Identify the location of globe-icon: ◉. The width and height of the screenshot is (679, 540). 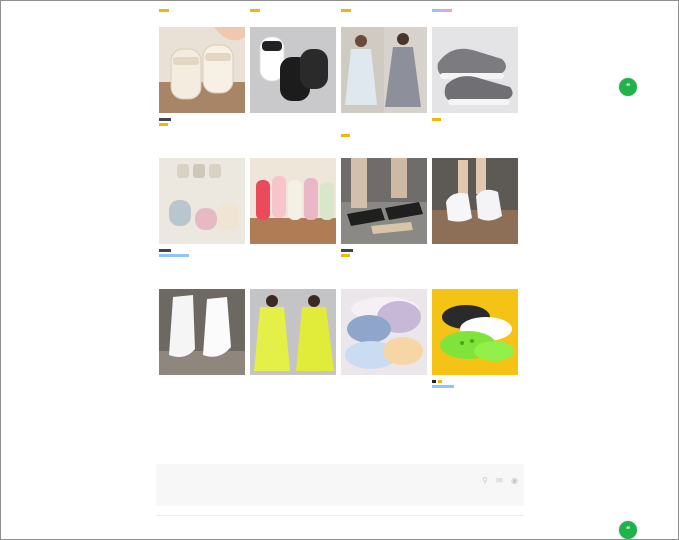
(514, 480).